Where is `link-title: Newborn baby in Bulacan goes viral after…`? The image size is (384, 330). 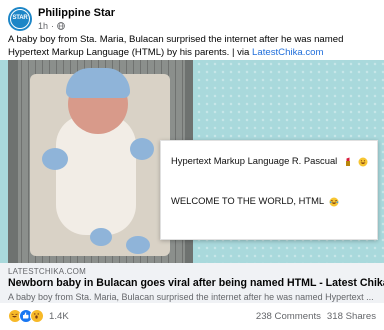
link-title: Newborn baby in Bulacan goes viral after… is located at coordinates (196, 283).